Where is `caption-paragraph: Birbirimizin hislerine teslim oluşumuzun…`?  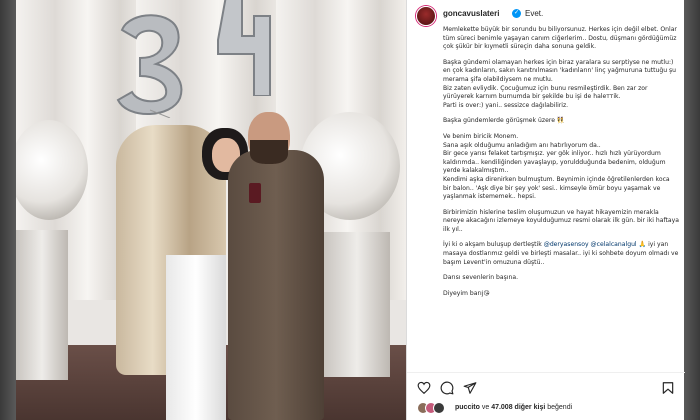
caption-paragraph: Birbirimizin hislerine teslim oluşumuzun… is located at coordinates (561, 220).